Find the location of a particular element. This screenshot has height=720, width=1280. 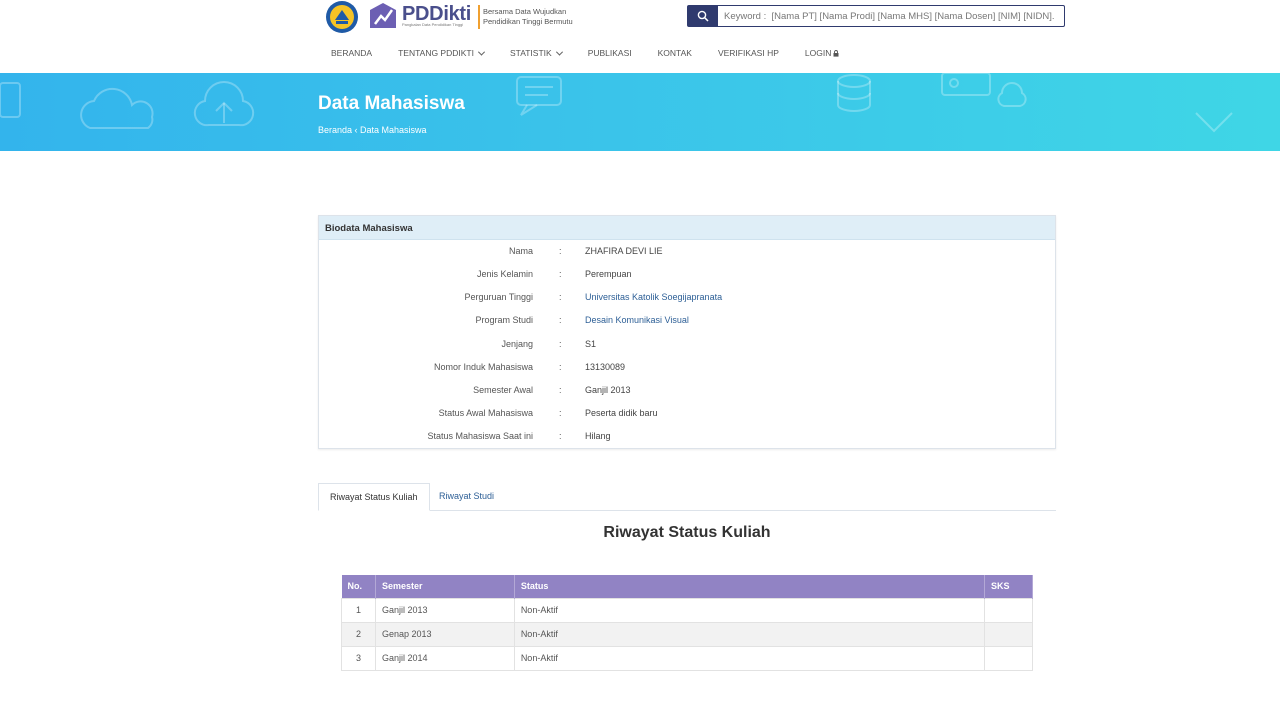

nav-login: LOGIN is located at coordinates (822, 53).